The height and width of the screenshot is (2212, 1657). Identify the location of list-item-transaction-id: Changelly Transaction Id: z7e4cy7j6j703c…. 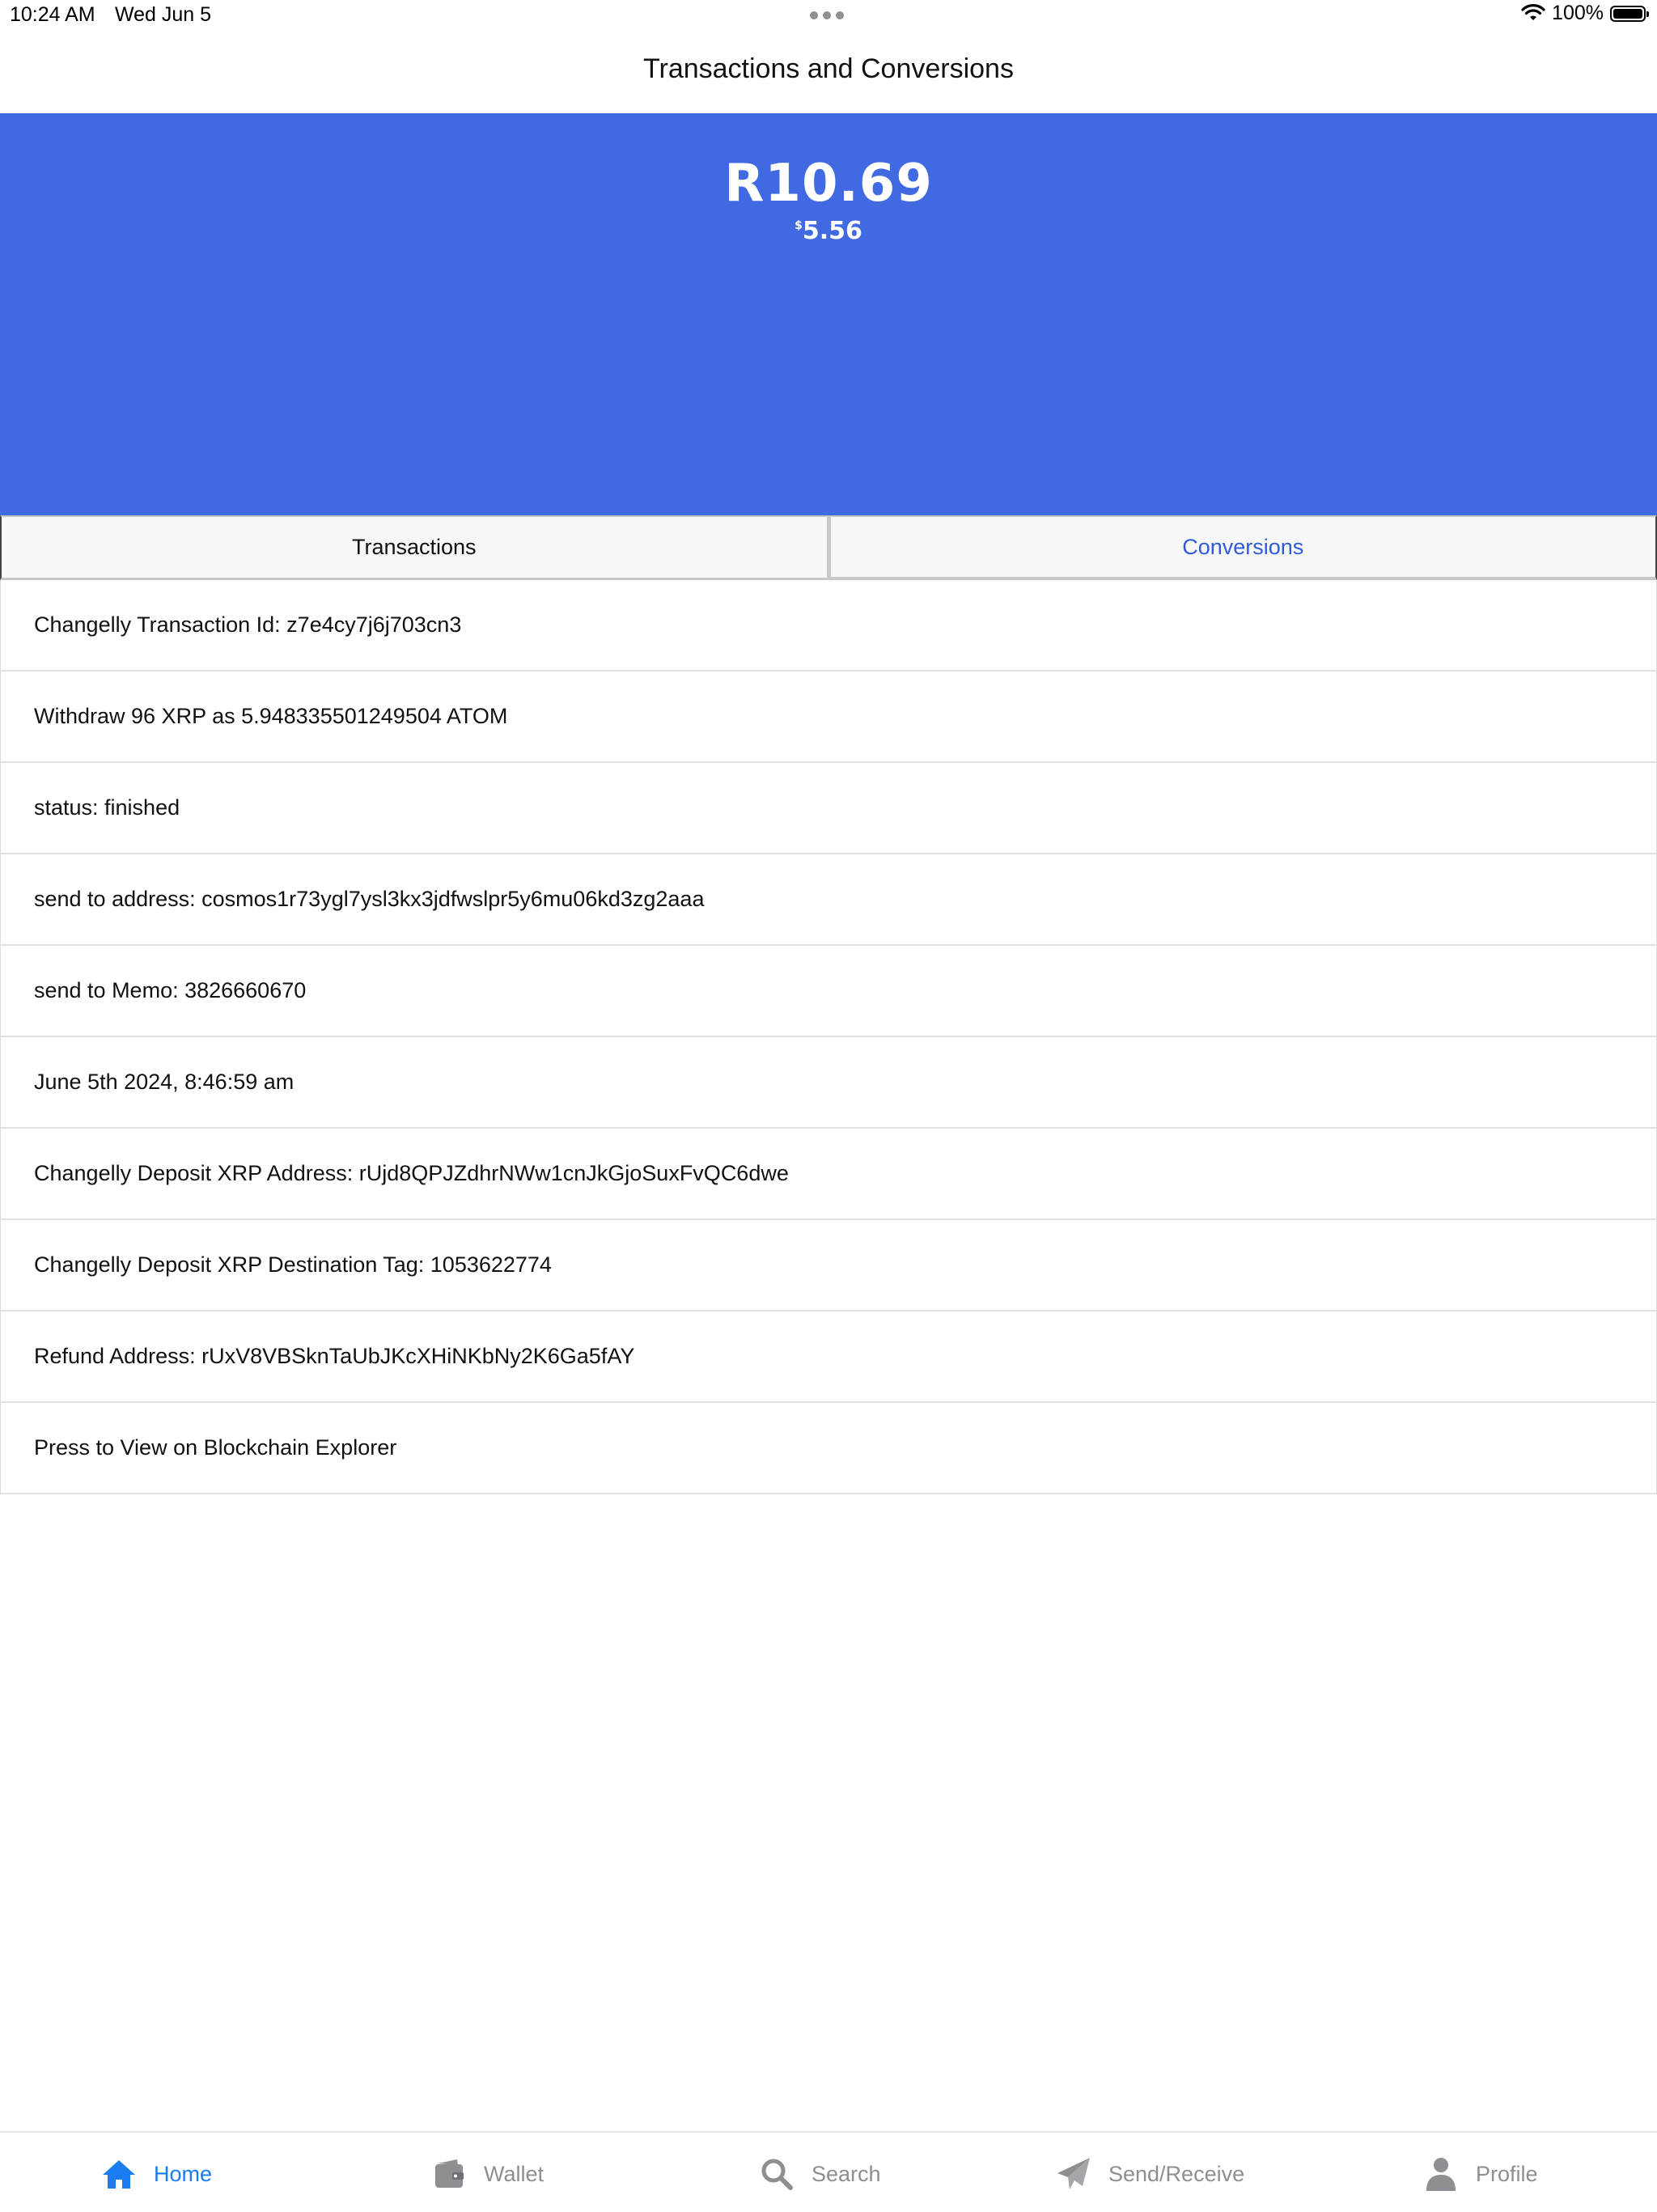
(828, 626).